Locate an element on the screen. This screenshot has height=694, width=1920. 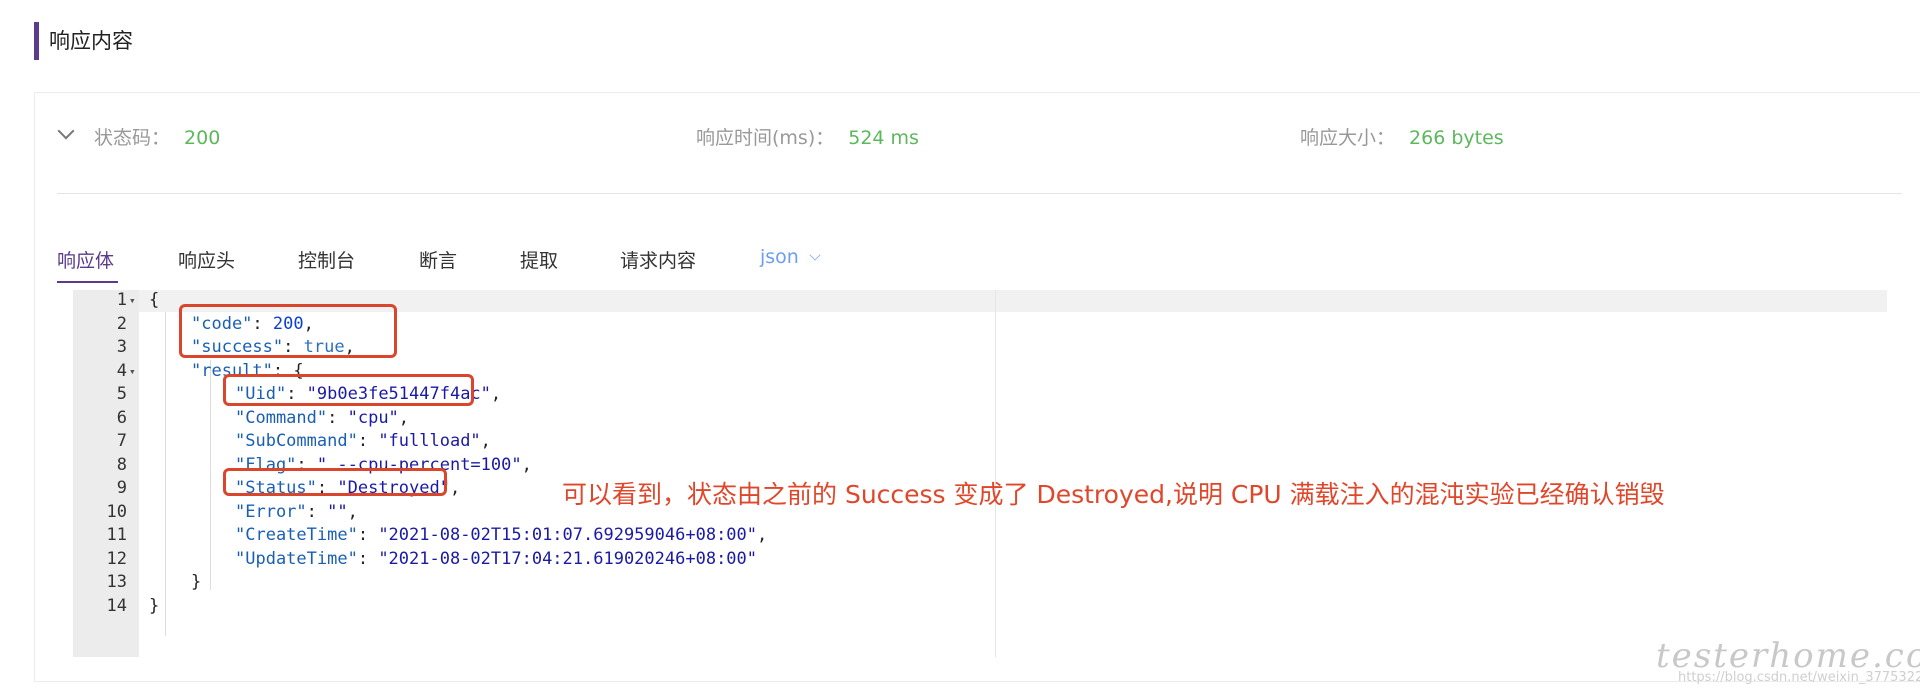
status-code-value: 200 is located at coordinates (202, 138).